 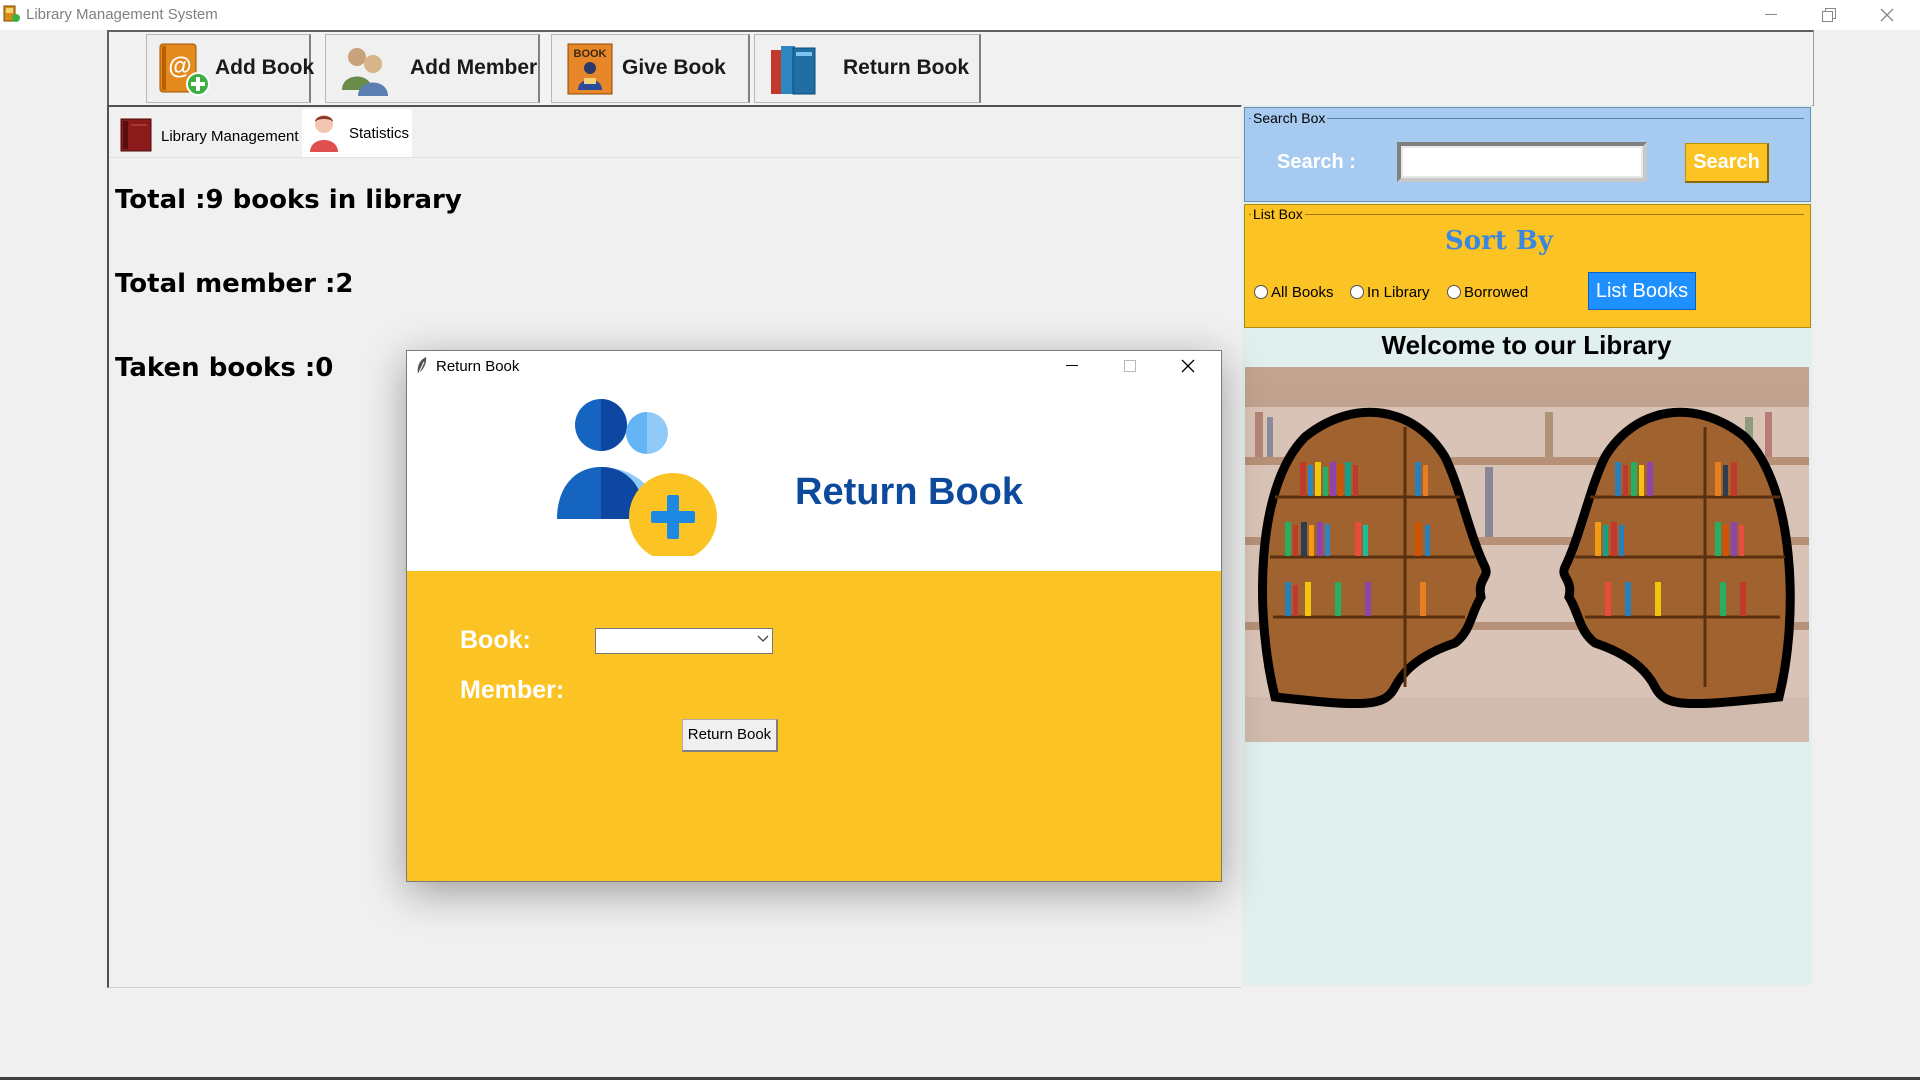 I want to click on dialog-form: Book: Member: Return Book, so click(x=814, y=726).